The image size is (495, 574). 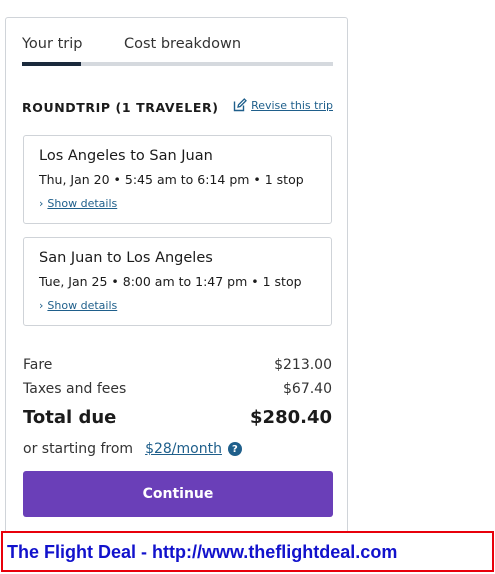 I want to click on taxes-value: $67.40, so click(x=307, y=389).